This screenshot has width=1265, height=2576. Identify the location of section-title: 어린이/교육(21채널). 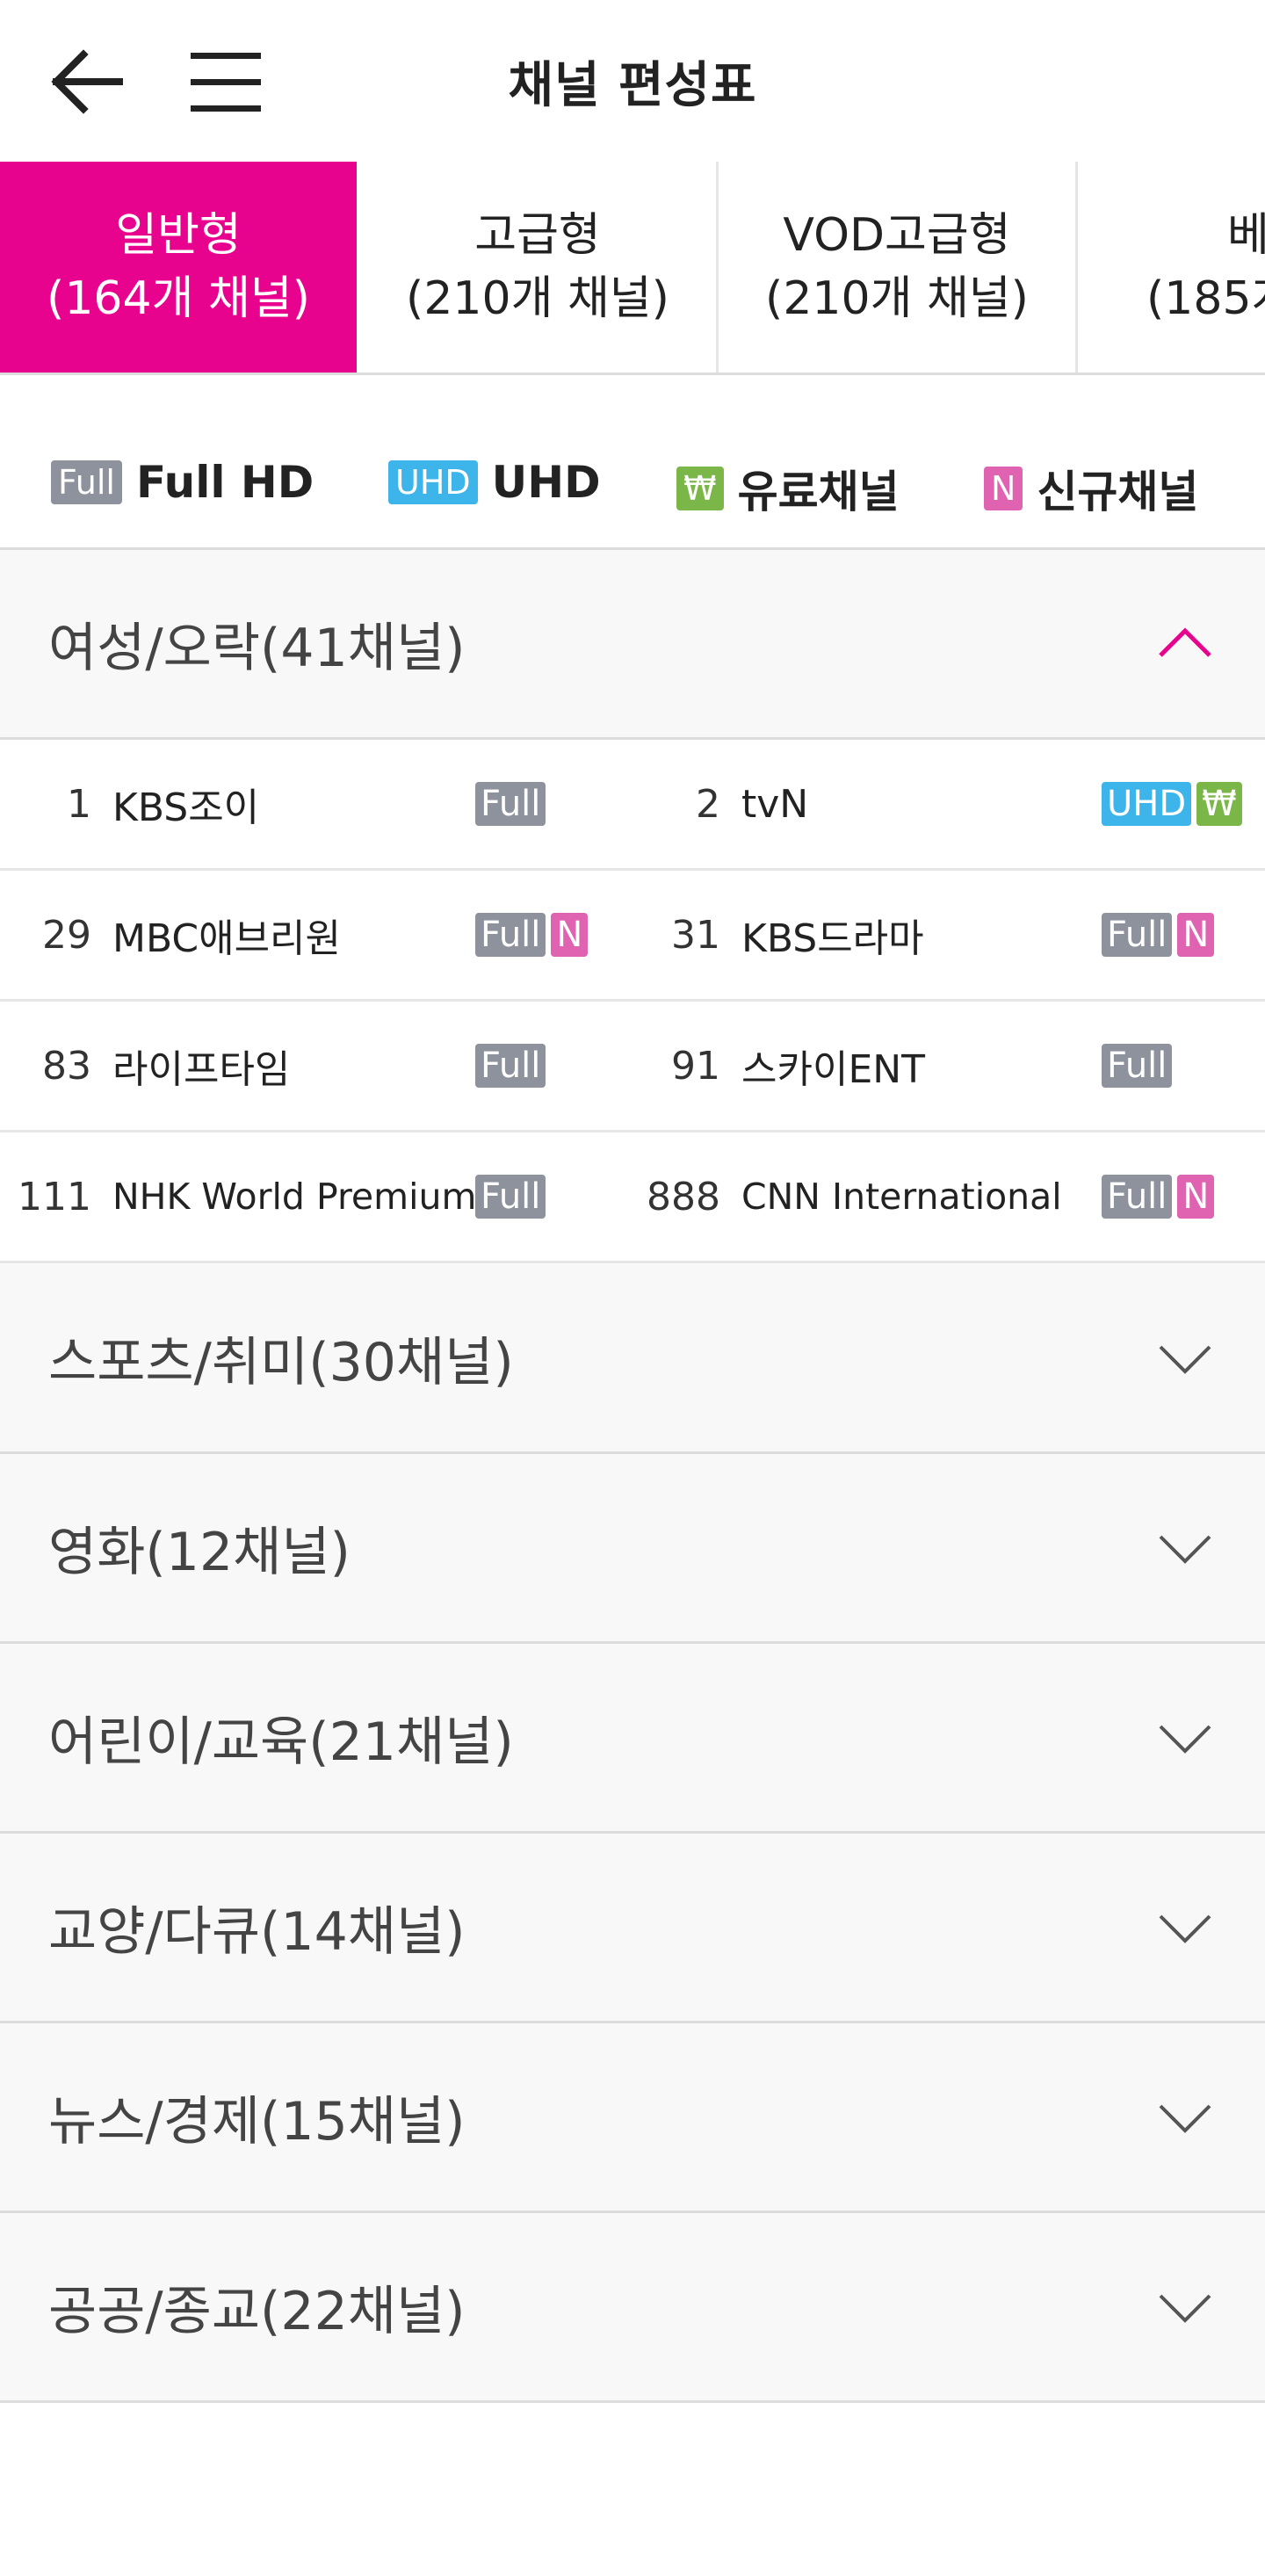
(281, 1742).